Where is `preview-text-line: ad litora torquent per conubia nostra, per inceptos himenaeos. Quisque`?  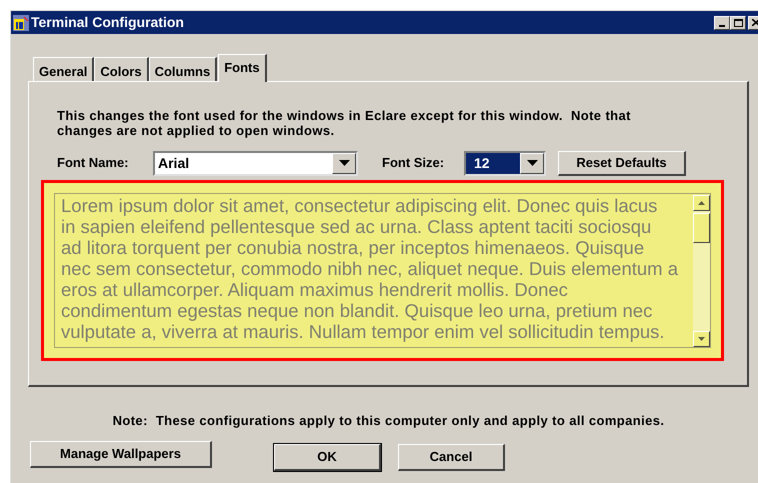 preview-text-line: ad litora torquent per conubia nostra, per inceptos himenaeos. Quisque is located at coordinates (353, 247).